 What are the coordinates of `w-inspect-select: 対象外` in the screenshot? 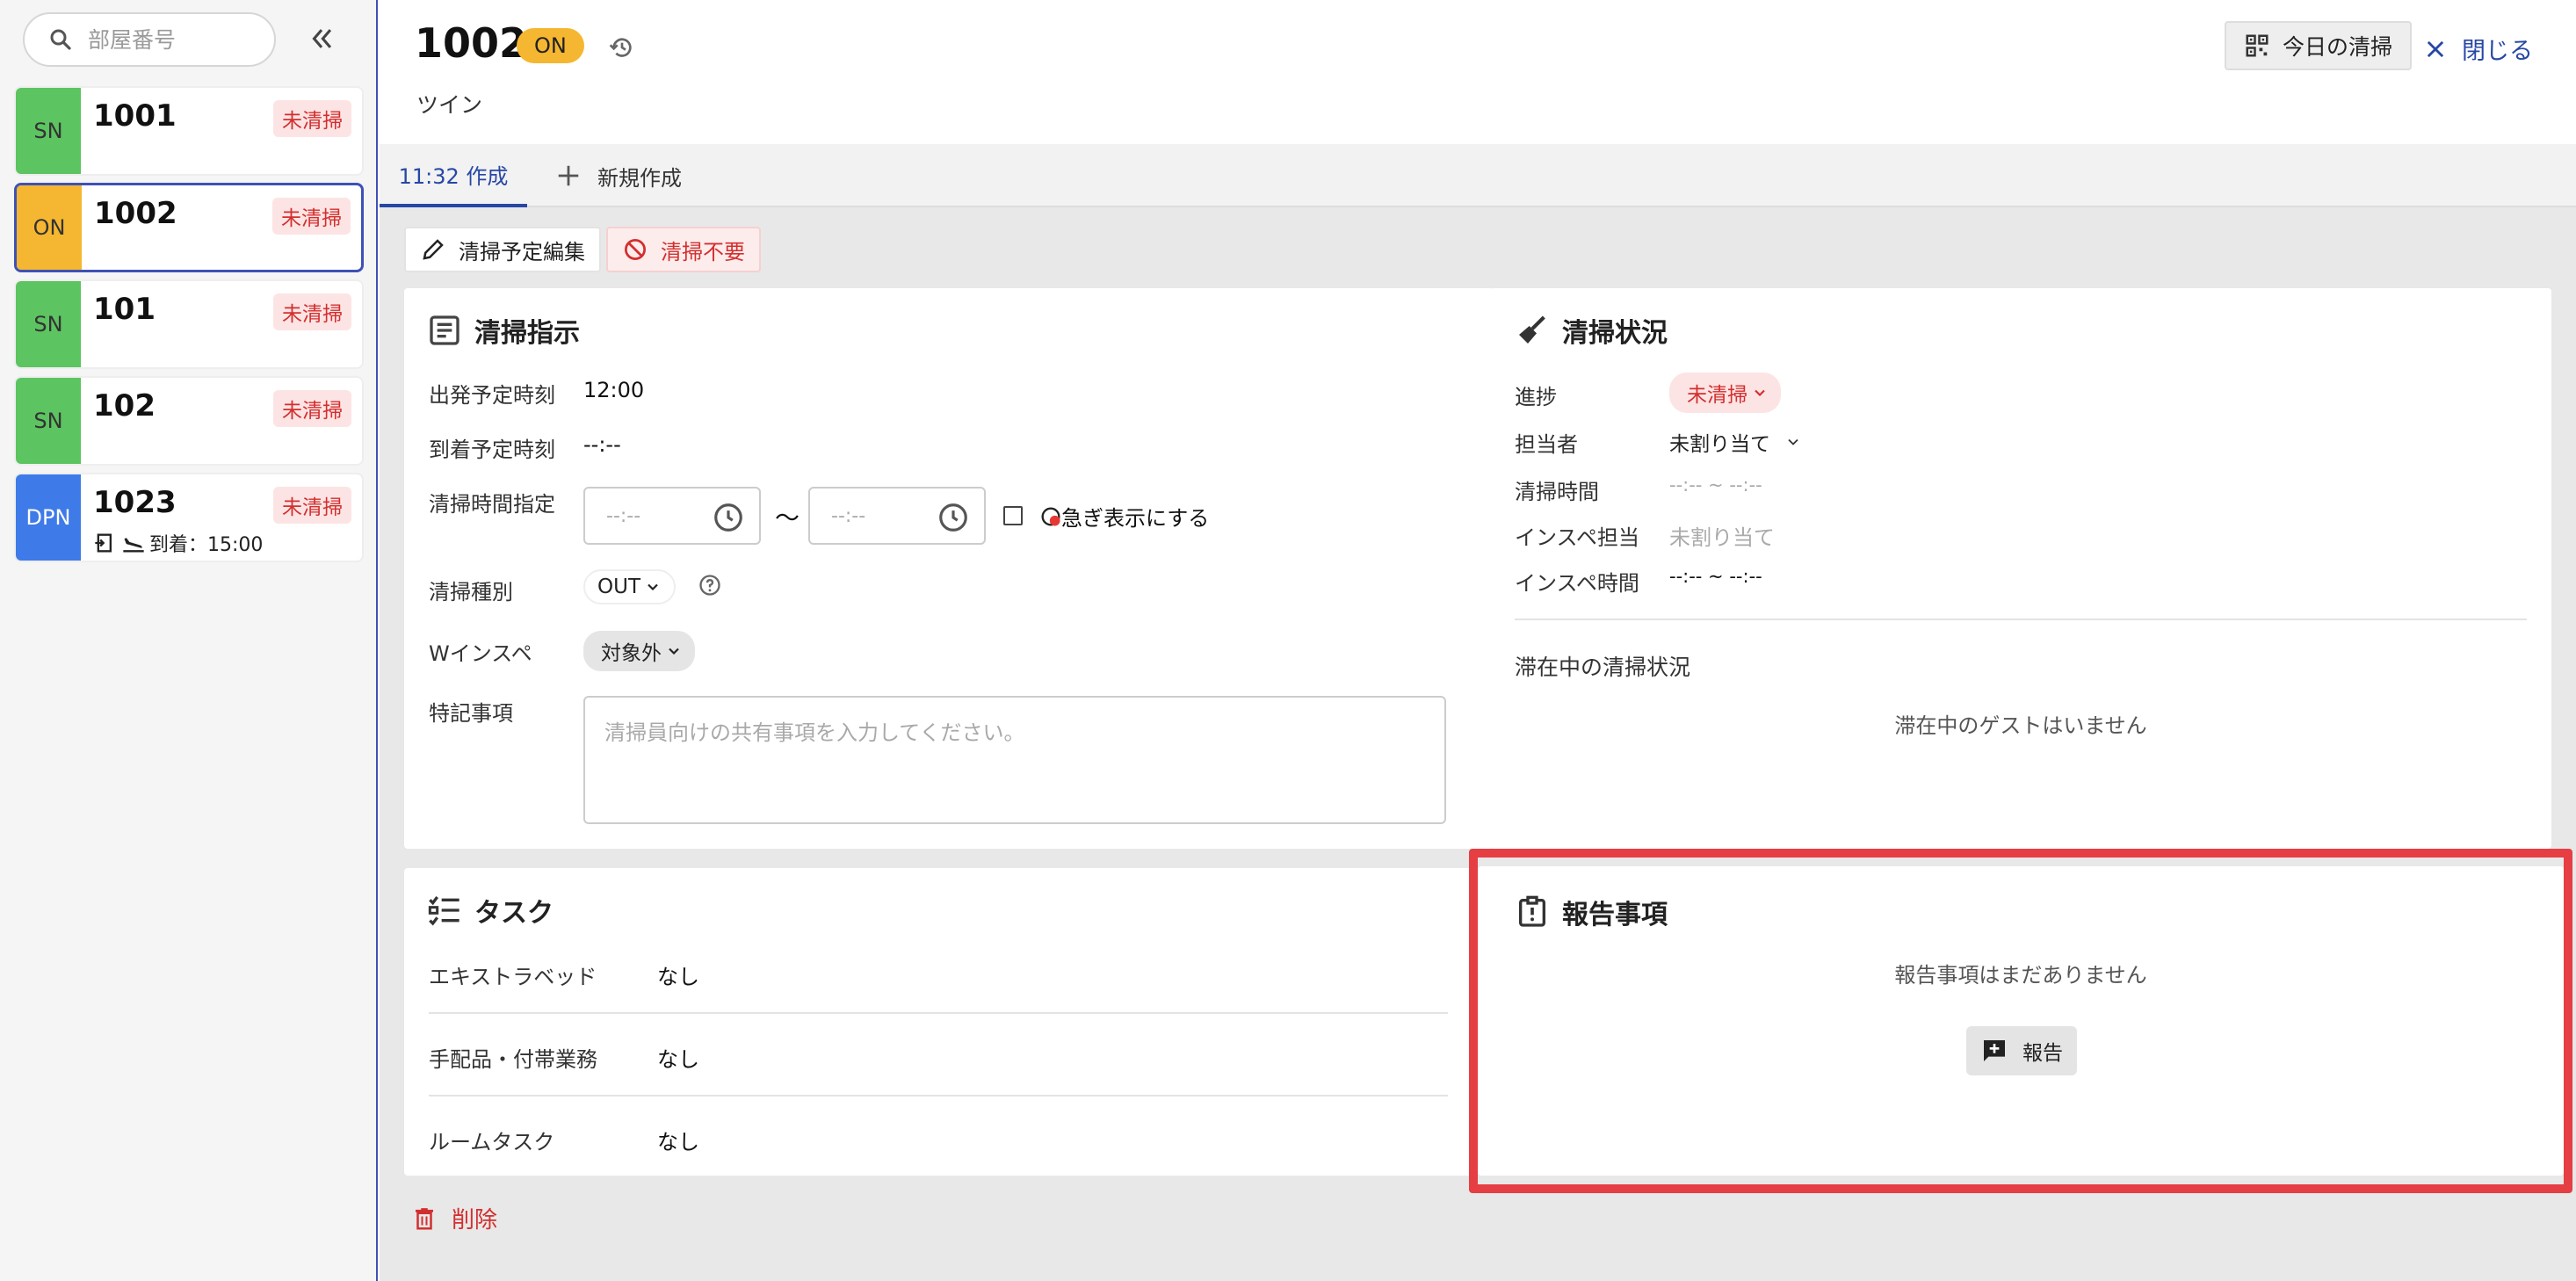 It's located at (639, 651).